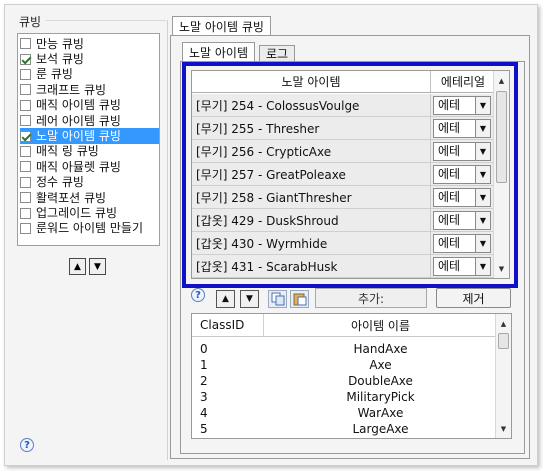  What do you see at coordinates (67, 151) in the screenshot?
I see `cube-type-label: 매직 링 큐빙` at bounding box center [67, 151].